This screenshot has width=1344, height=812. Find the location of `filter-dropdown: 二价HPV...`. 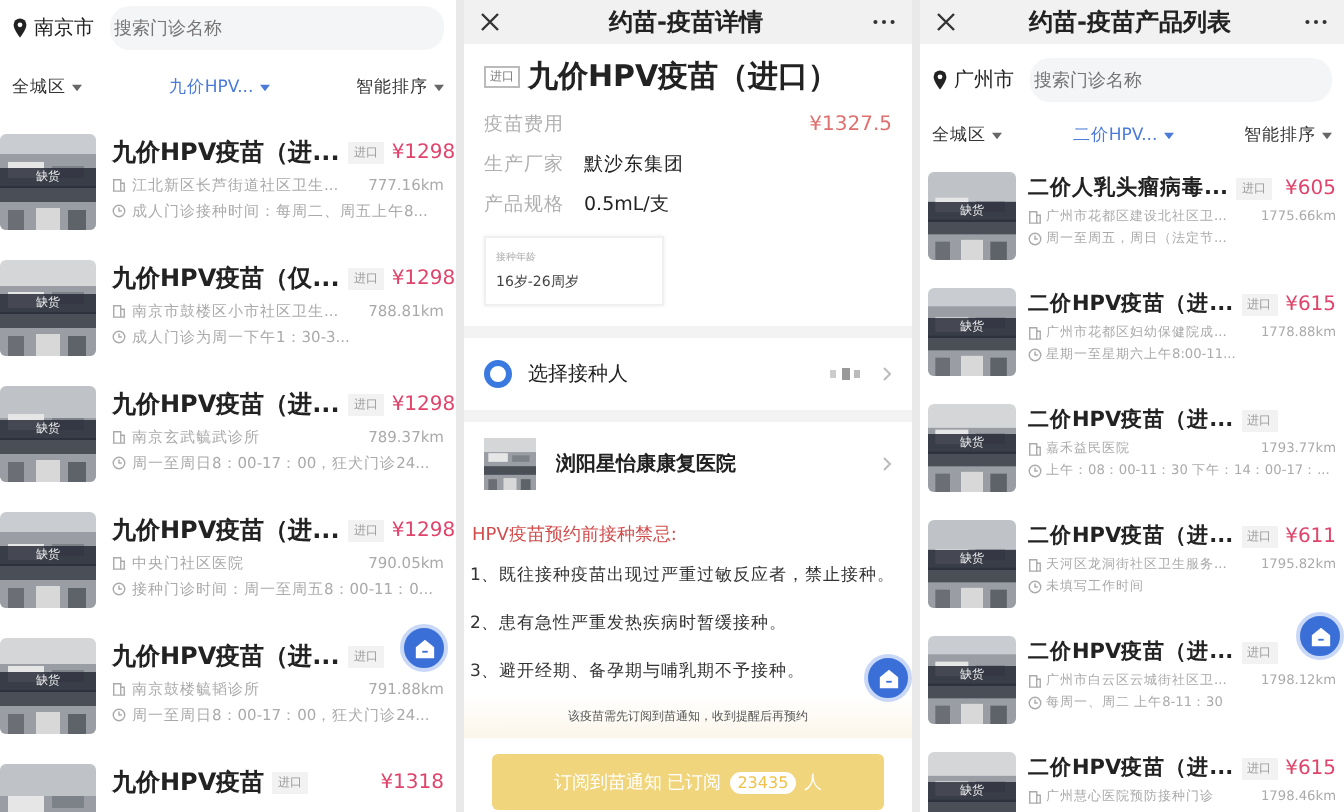

filter-dropdown: 二价HPV... is located at coordinates (1115, 136).